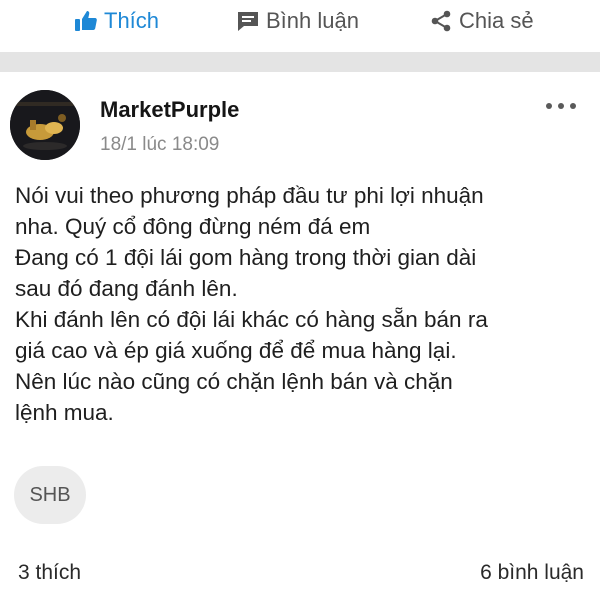 This screenshot has height=600, width=600. What do you see at coordinates (312, 20) in the screenshot?
I see `comment-label: Bình luận` at bounding box center [312, 20].